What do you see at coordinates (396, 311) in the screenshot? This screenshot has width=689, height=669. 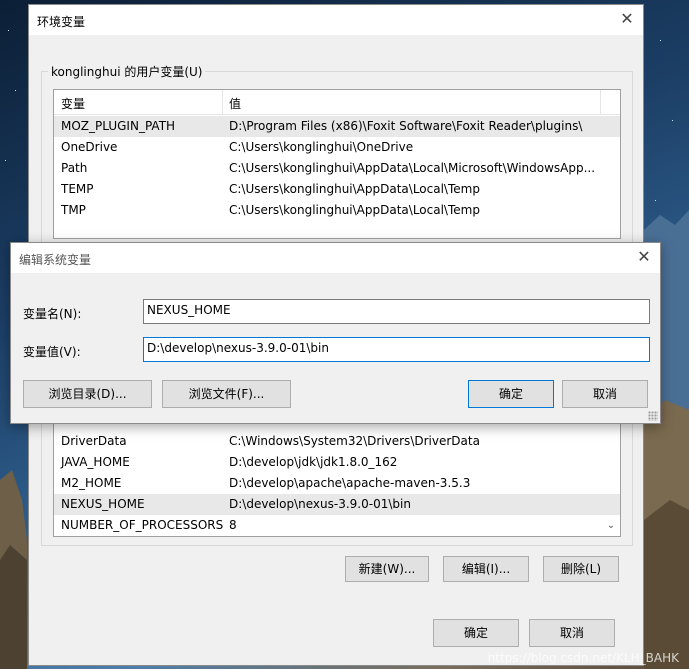 I see `variable-name-field: NEXUS_HOME` at bounding box center [396, 311].